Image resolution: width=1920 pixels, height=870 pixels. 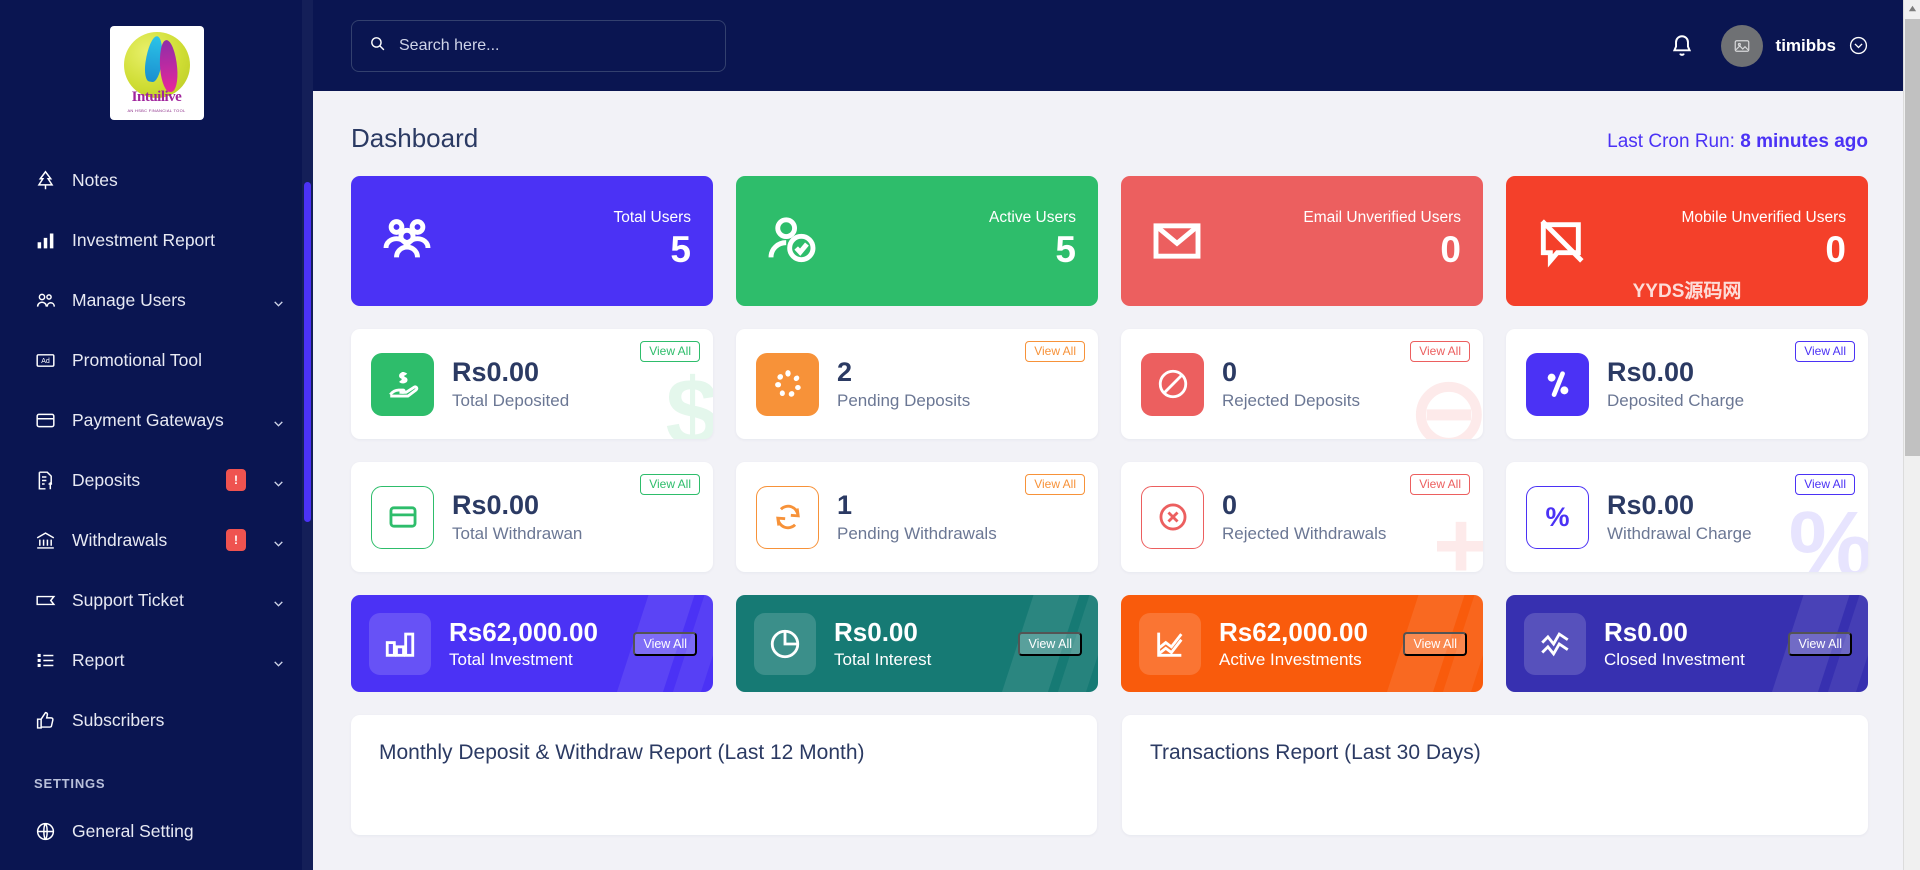 I want to click on ghost-watermark: $, so click(x=689, y=399).